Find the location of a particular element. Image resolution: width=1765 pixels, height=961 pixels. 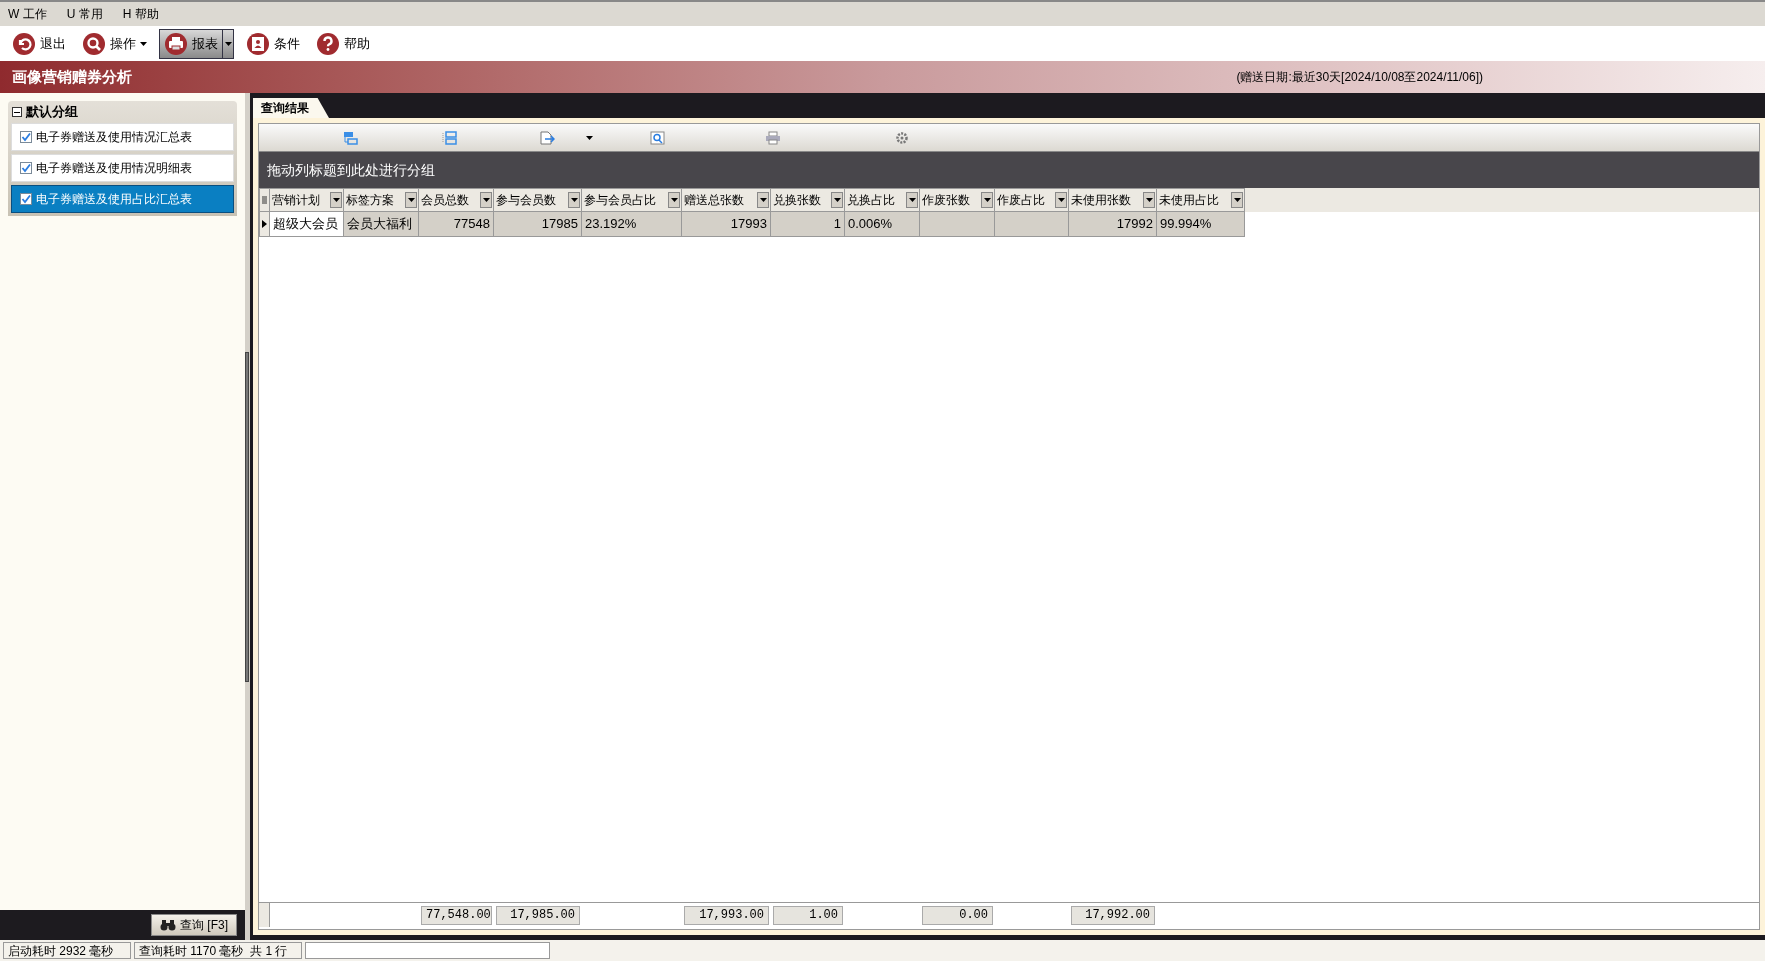

column-header: 参与会员占比 is located at coordinates (632, 200).